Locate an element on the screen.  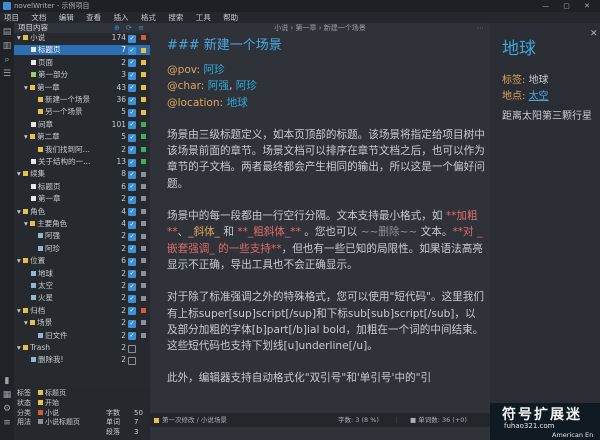
menu-icon: ≡ is located at coordinates (7, 423).